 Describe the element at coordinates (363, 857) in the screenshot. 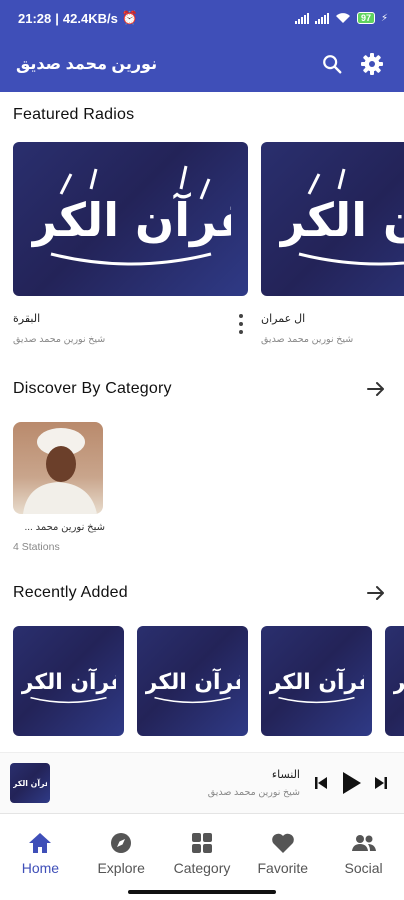

I see `nav-social: Social` at that location.